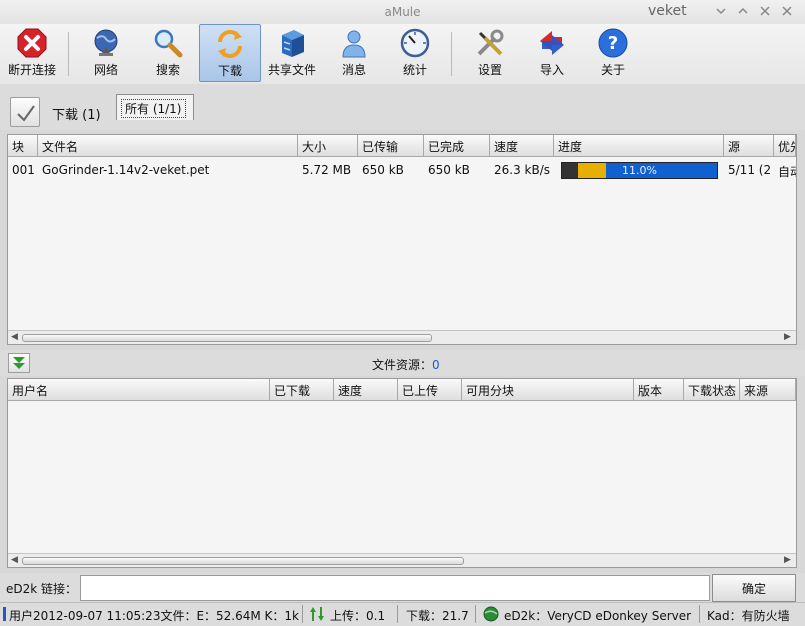 Image resolution: width=805 pixels, height=626 pixels. What do you see at coordinates (436, 365) in the screenshot?
I see `sources-count: 0` at bounding box center [436, 365].